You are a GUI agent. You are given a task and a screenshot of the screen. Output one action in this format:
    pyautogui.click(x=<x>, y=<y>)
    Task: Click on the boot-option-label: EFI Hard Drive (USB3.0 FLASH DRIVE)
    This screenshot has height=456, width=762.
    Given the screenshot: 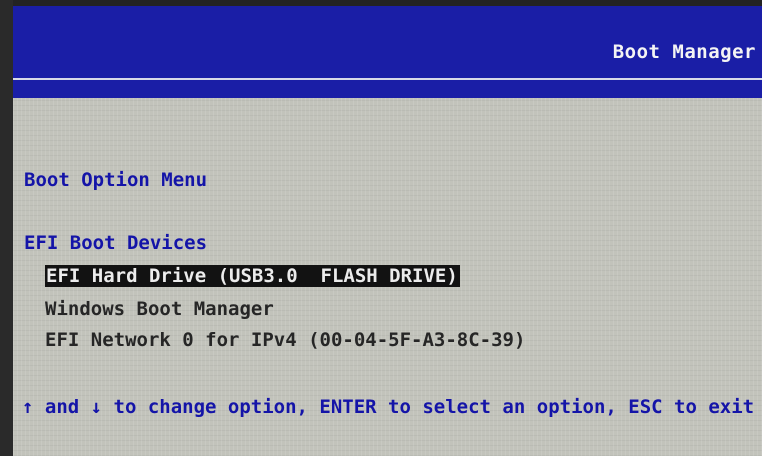 What is the action you would take?
    pyautogui.click(x=252, y=276)
    